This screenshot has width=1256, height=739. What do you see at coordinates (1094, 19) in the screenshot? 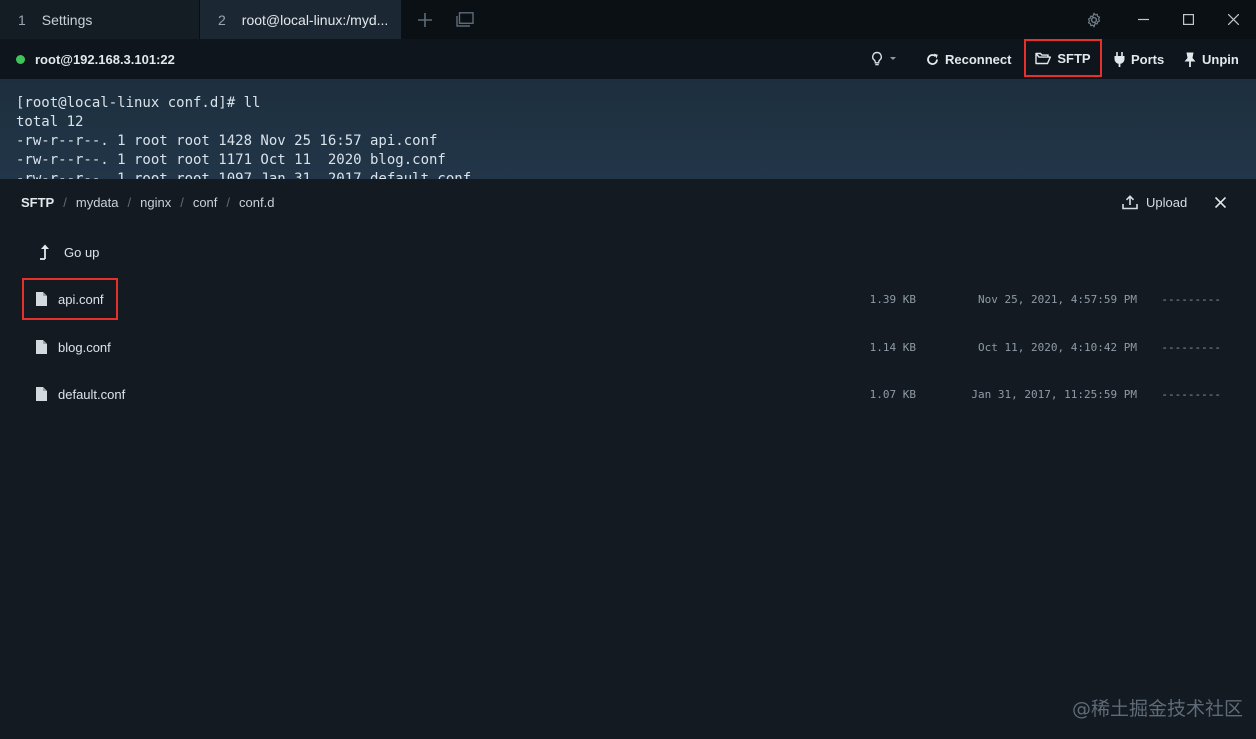
I see `gear-icon` at bounding box center [1094, 19].